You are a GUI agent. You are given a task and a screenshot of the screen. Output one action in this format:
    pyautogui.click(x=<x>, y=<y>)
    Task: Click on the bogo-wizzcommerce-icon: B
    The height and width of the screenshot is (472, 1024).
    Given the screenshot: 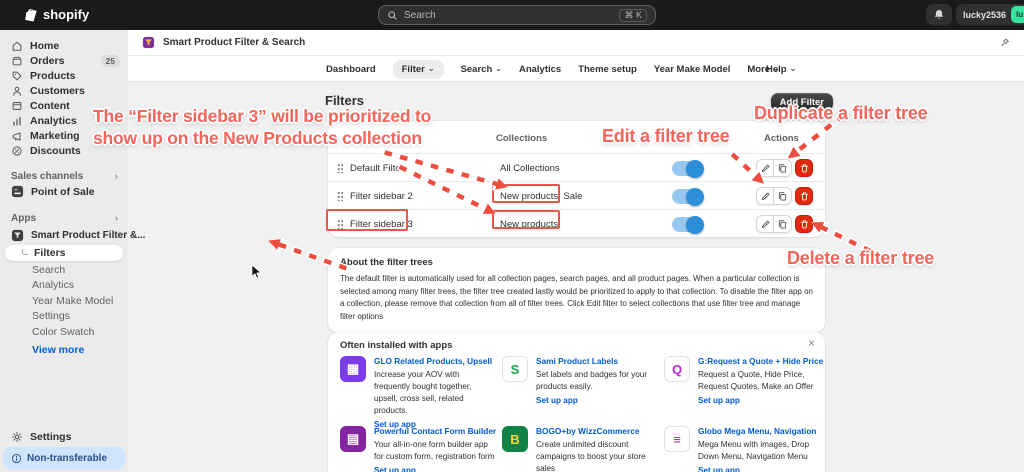 What is the action you would take?
    pyautogui.click(x=515, y=439)
    